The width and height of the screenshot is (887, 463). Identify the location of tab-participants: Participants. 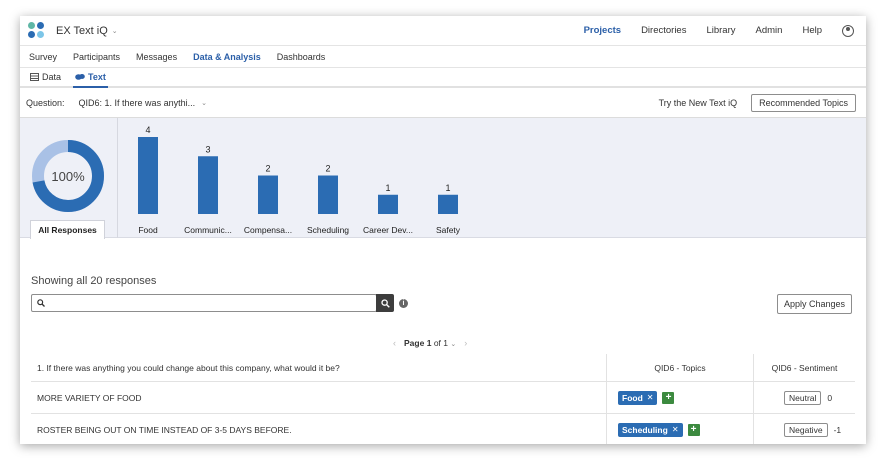
(96, 57).